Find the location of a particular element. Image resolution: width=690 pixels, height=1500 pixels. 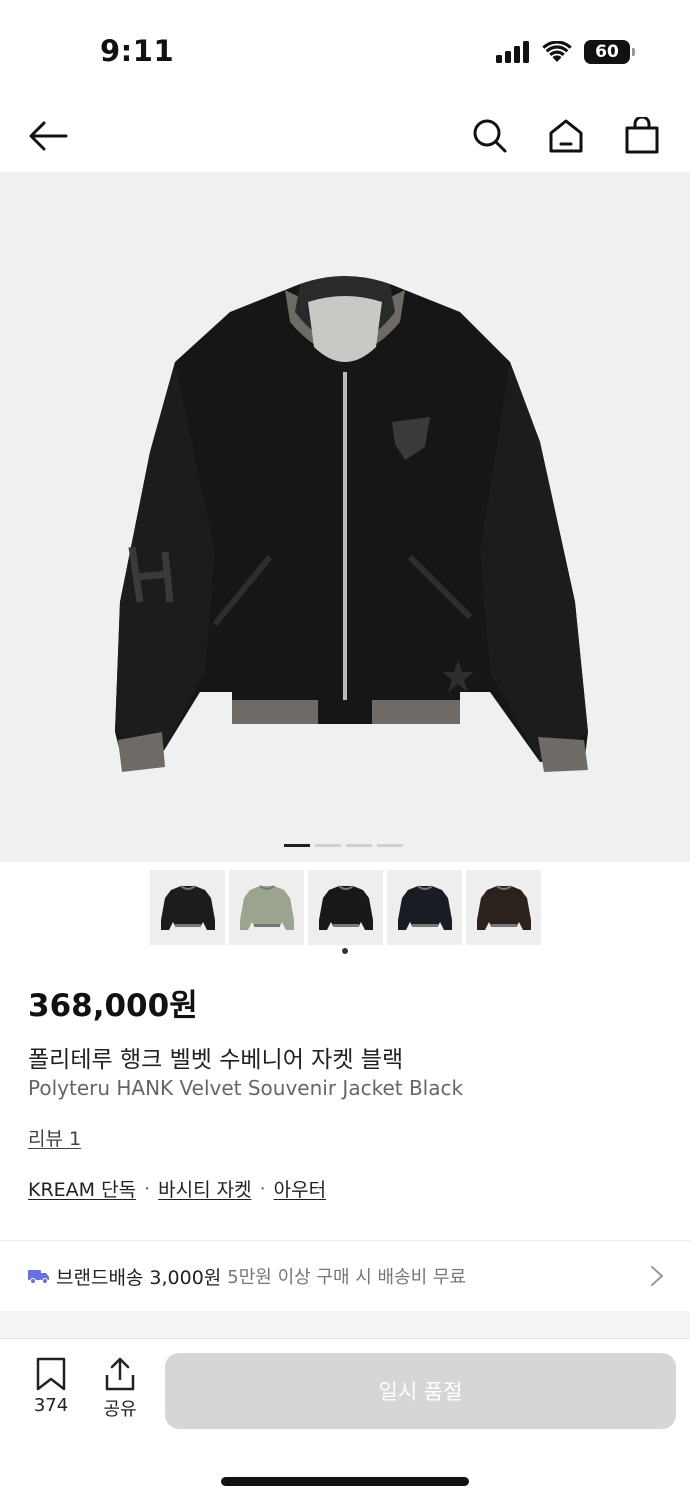

section-gap is located at coordinates (345, 1326).